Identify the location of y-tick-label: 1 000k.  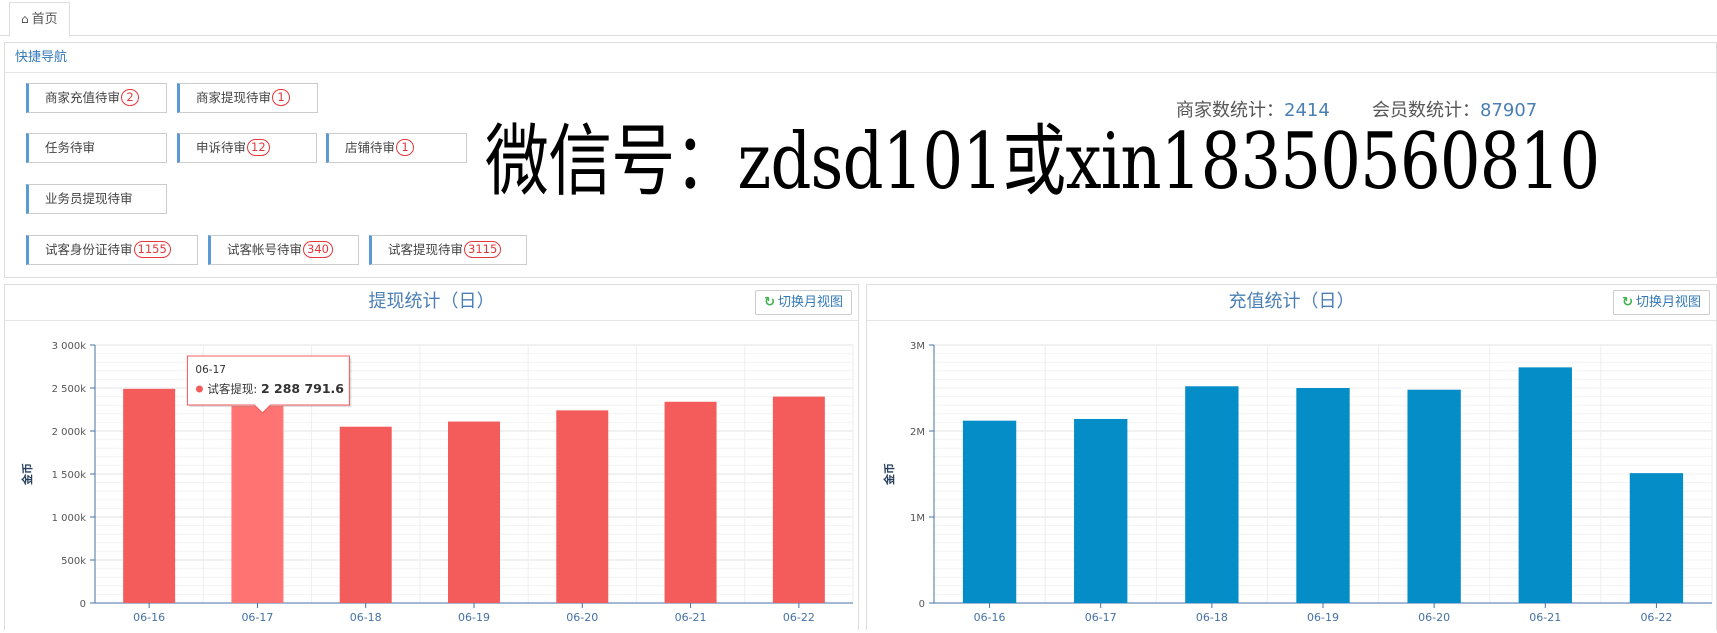
(69, 518).